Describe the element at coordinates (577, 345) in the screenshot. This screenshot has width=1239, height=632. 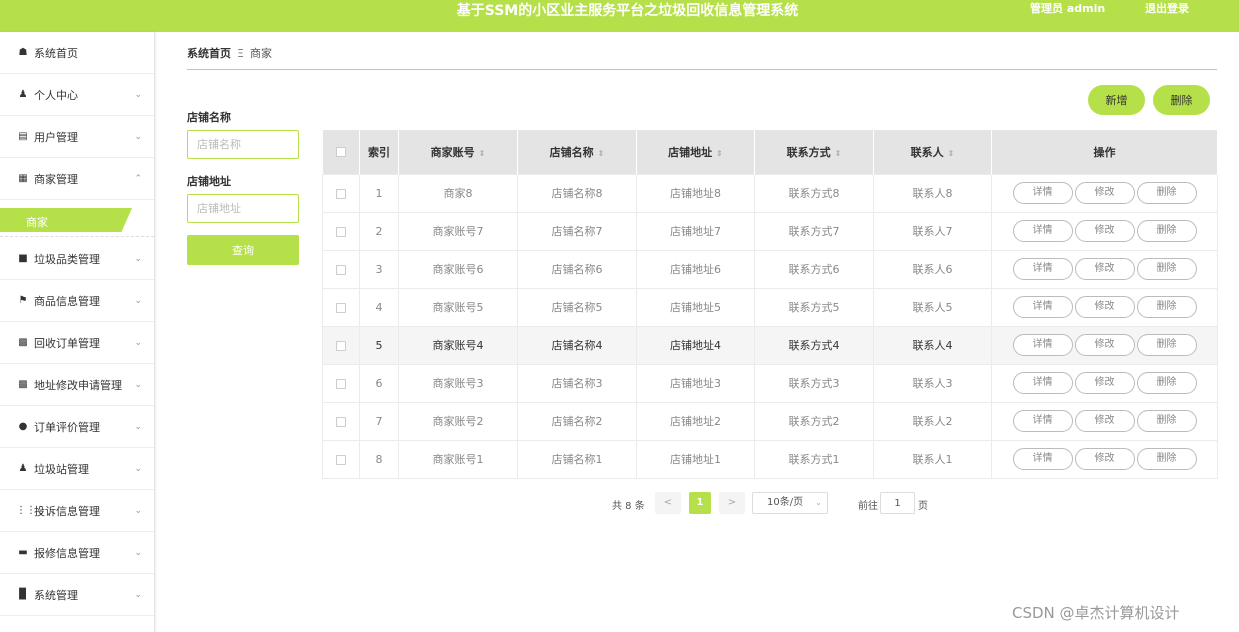
I see `cell-store-name: 店铺名称4` at that location.